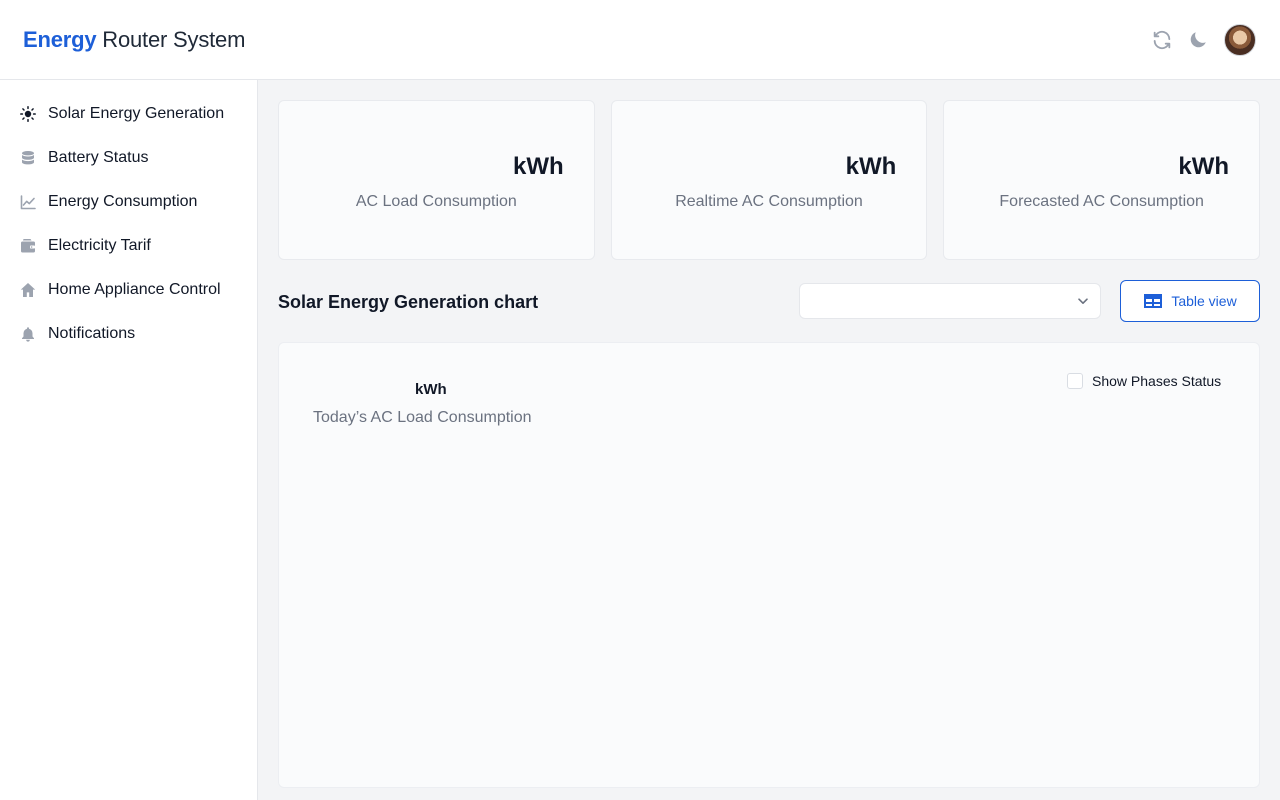  I want to click on show-phases-checkbox, so click(1075, 381).